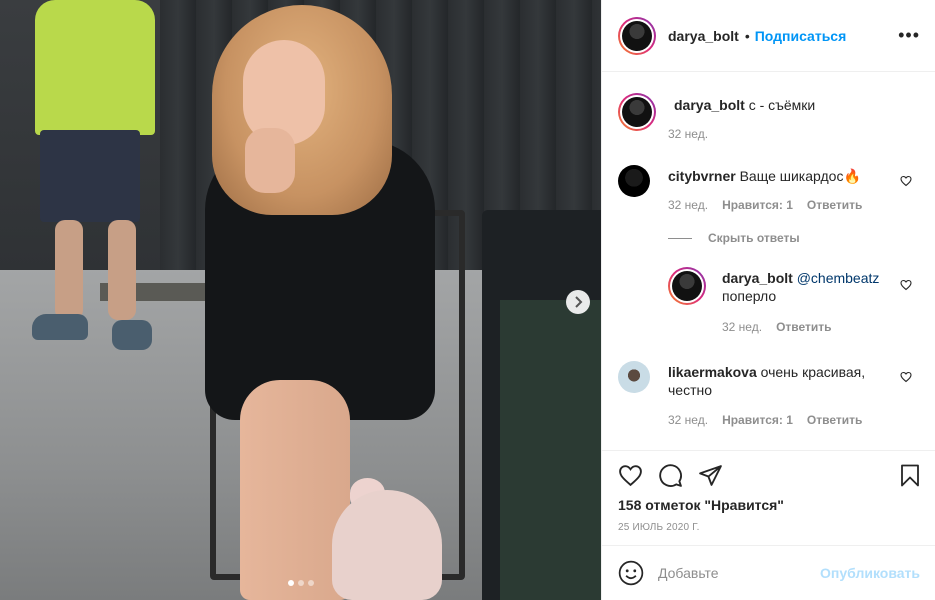  I want to click on caption-text: с - съёмки, so click(782, 105).